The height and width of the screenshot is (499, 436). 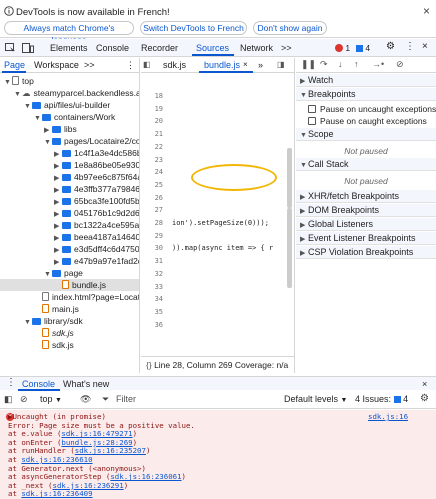 I want to click on editor-scrollbar, so click(x=289, y=178).